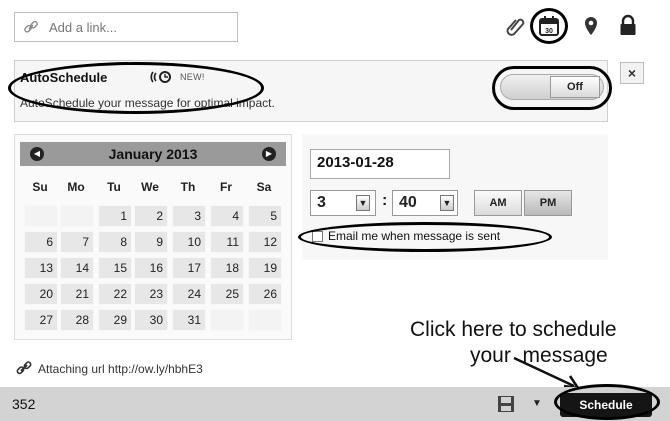 The height and width of the screenshot is (421, 670). I want to click on lock-icon, so click(628, 25).